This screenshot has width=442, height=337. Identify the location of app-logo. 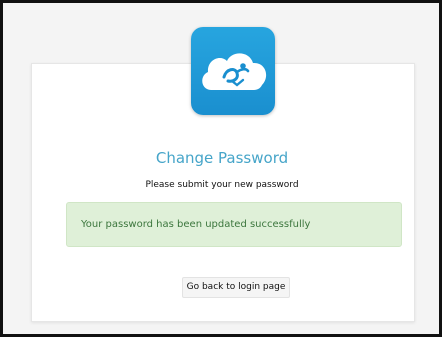
(233, 71).